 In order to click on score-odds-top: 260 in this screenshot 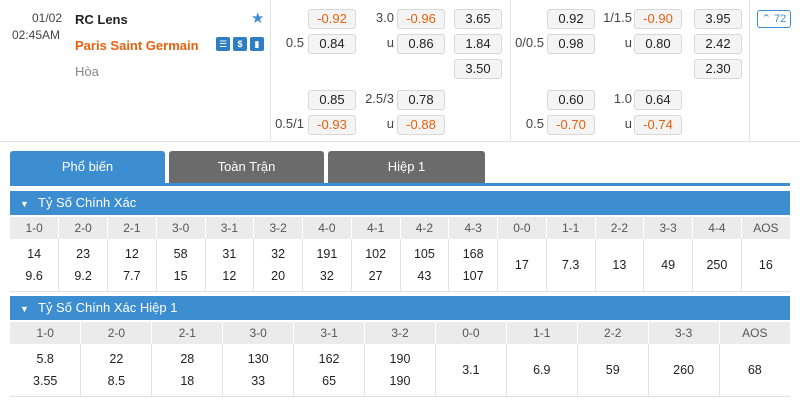, I will do `click(684, 370)`.